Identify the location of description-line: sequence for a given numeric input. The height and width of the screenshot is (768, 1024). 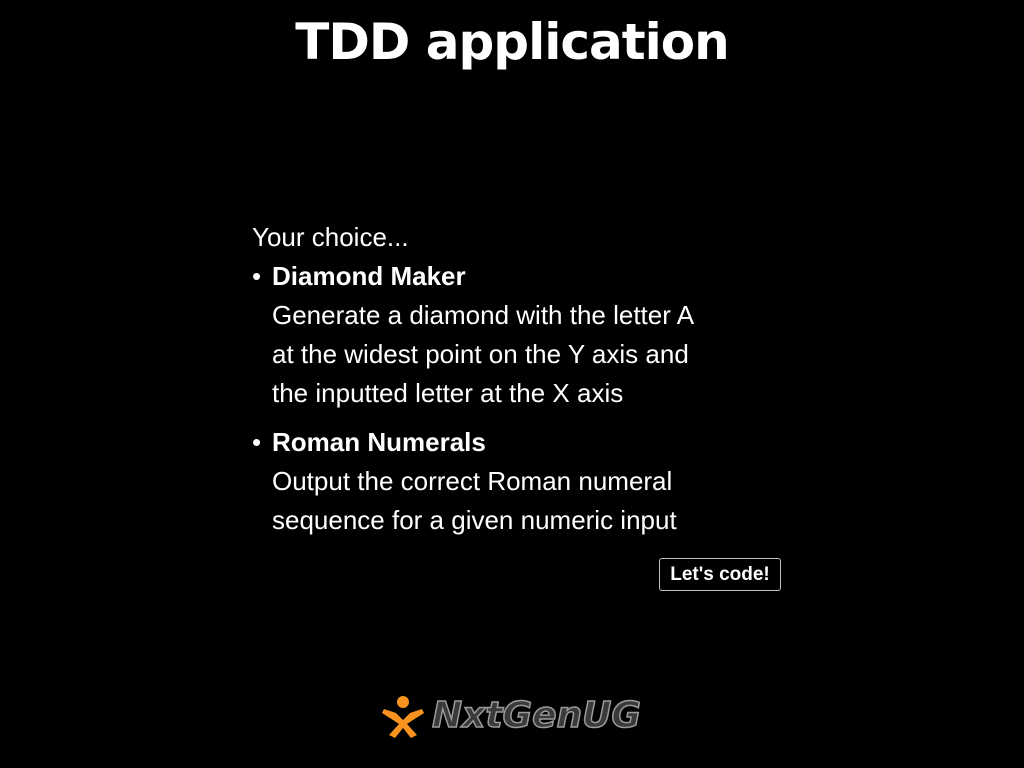
(474, 520).